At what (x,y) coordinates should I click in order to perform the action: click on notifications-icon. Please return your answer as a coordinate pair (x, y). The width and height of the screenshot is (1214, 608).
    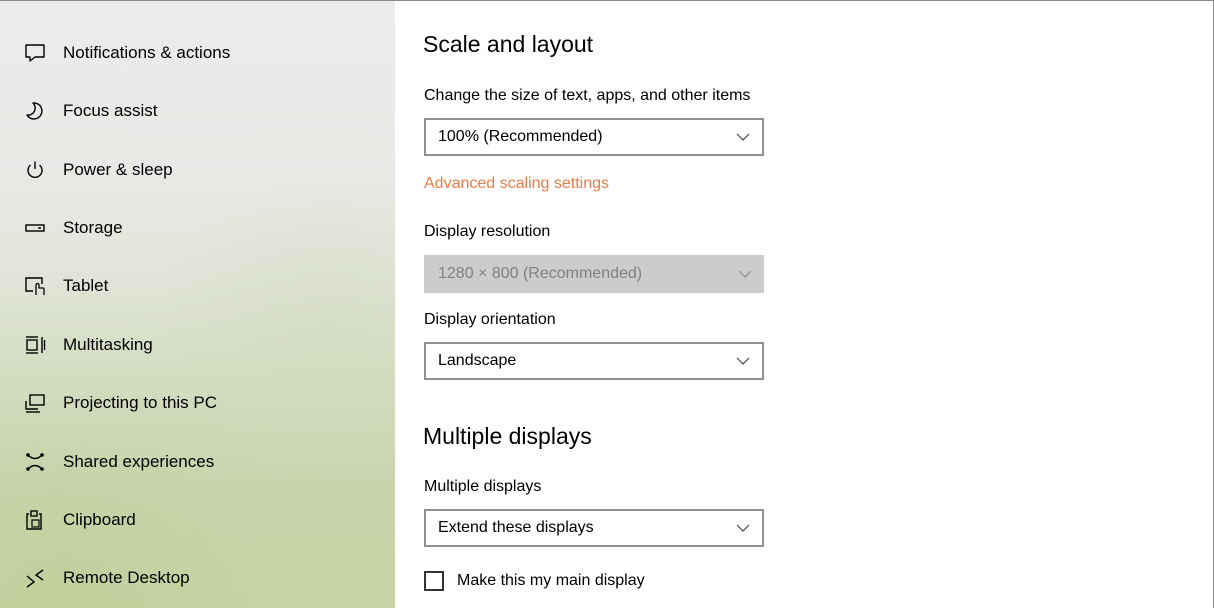
    Looking at the image, I should click on (35, 53).